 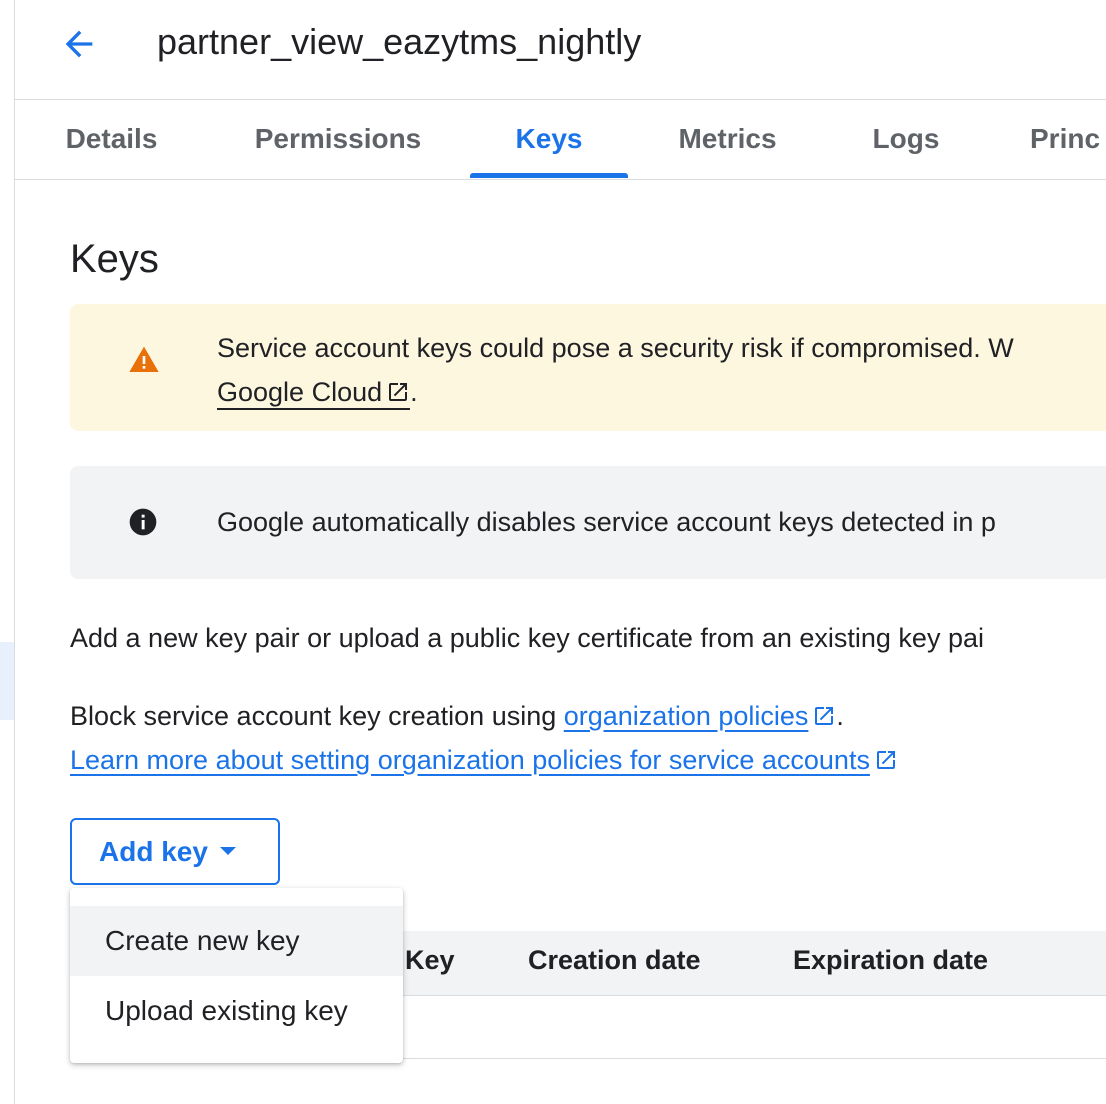 What do you see at coordinates (549, 139) in the screenshot?
I see `tab-keys: Keys` at bounding box center [549, 139].